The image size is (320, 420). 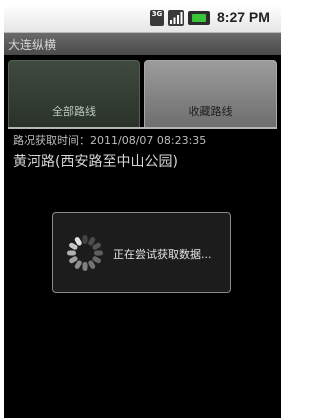 I want to click on tab-favorite-routes: 收藏路线, so click(x=210, y=94).